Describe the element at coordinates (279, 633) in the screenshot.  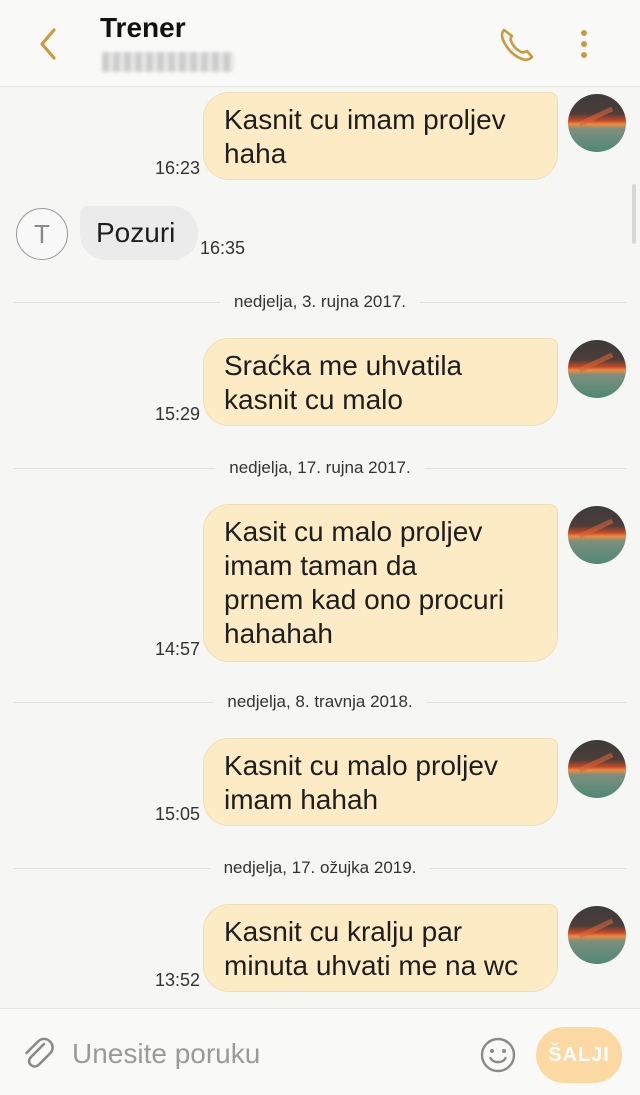
I see `message-line: hahahah` at that location.